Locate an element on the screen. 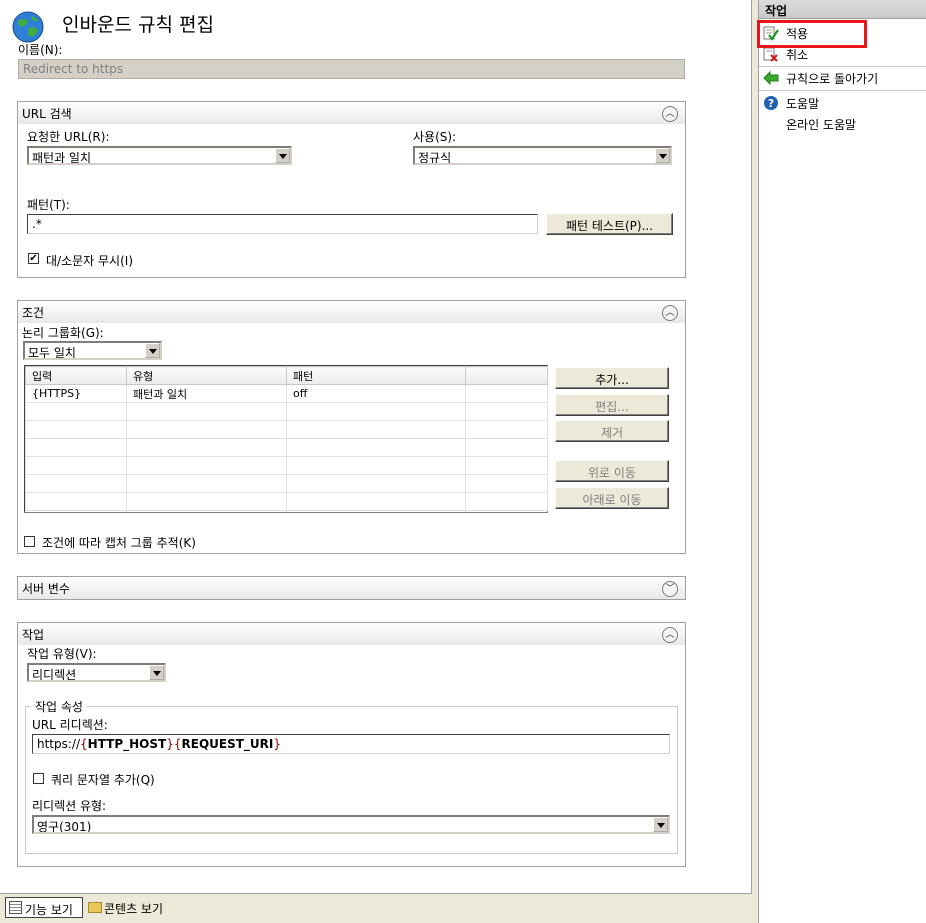 Image resolution: width=926 pixels, height=923 pixels. help-action: ? 도움말 is located at coordinates (842, 103).